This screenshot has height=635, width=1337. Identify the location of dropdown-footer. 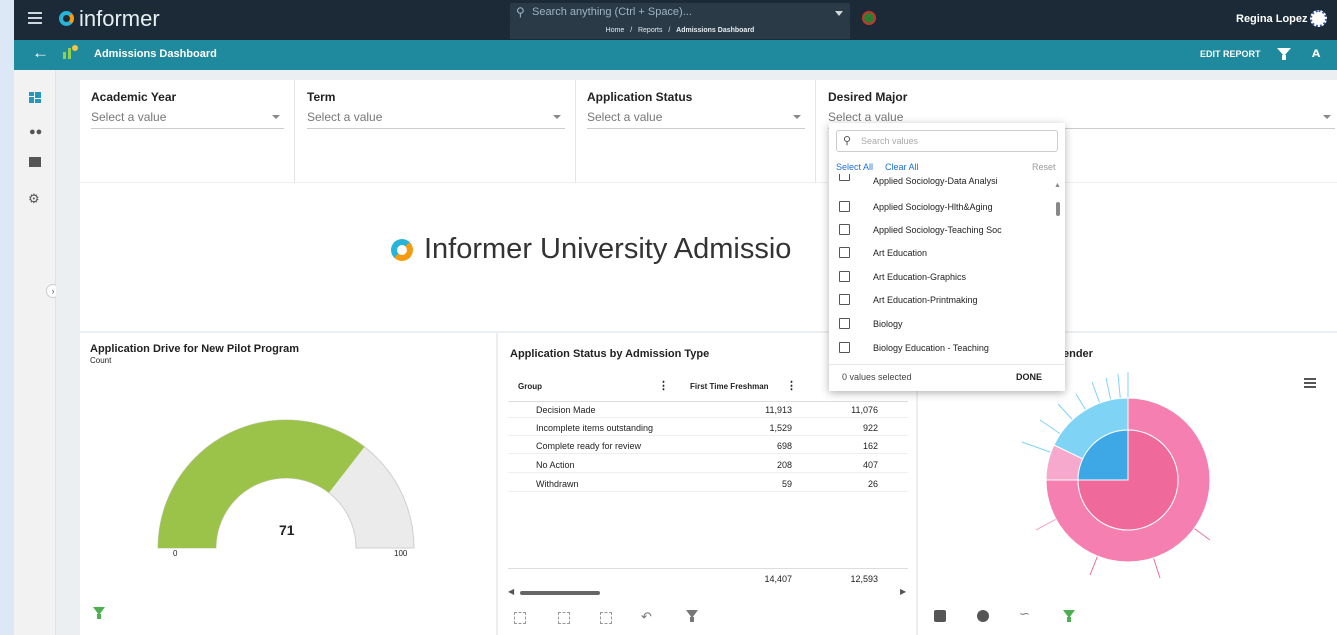
(947, 364).